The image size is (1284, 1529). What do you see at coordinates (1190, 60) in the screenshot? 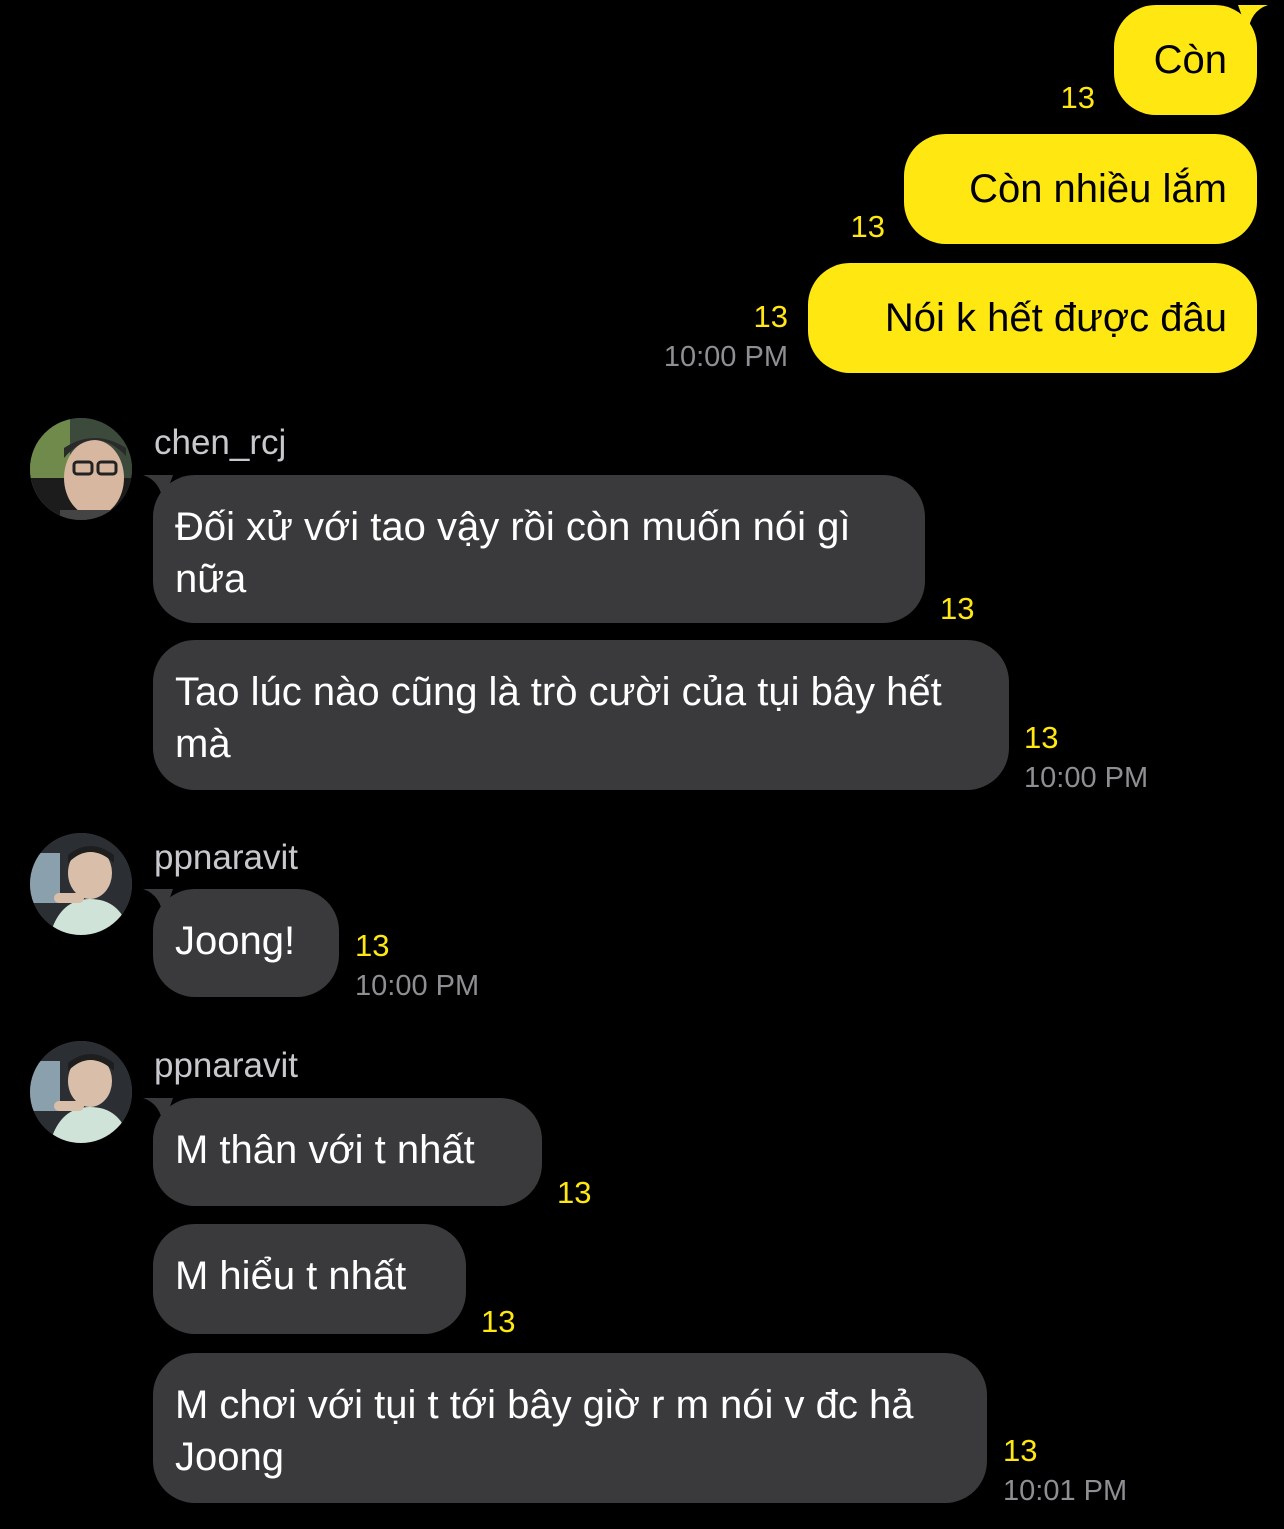
I see `message-text: Còn` at bounding box center [1190, 60].